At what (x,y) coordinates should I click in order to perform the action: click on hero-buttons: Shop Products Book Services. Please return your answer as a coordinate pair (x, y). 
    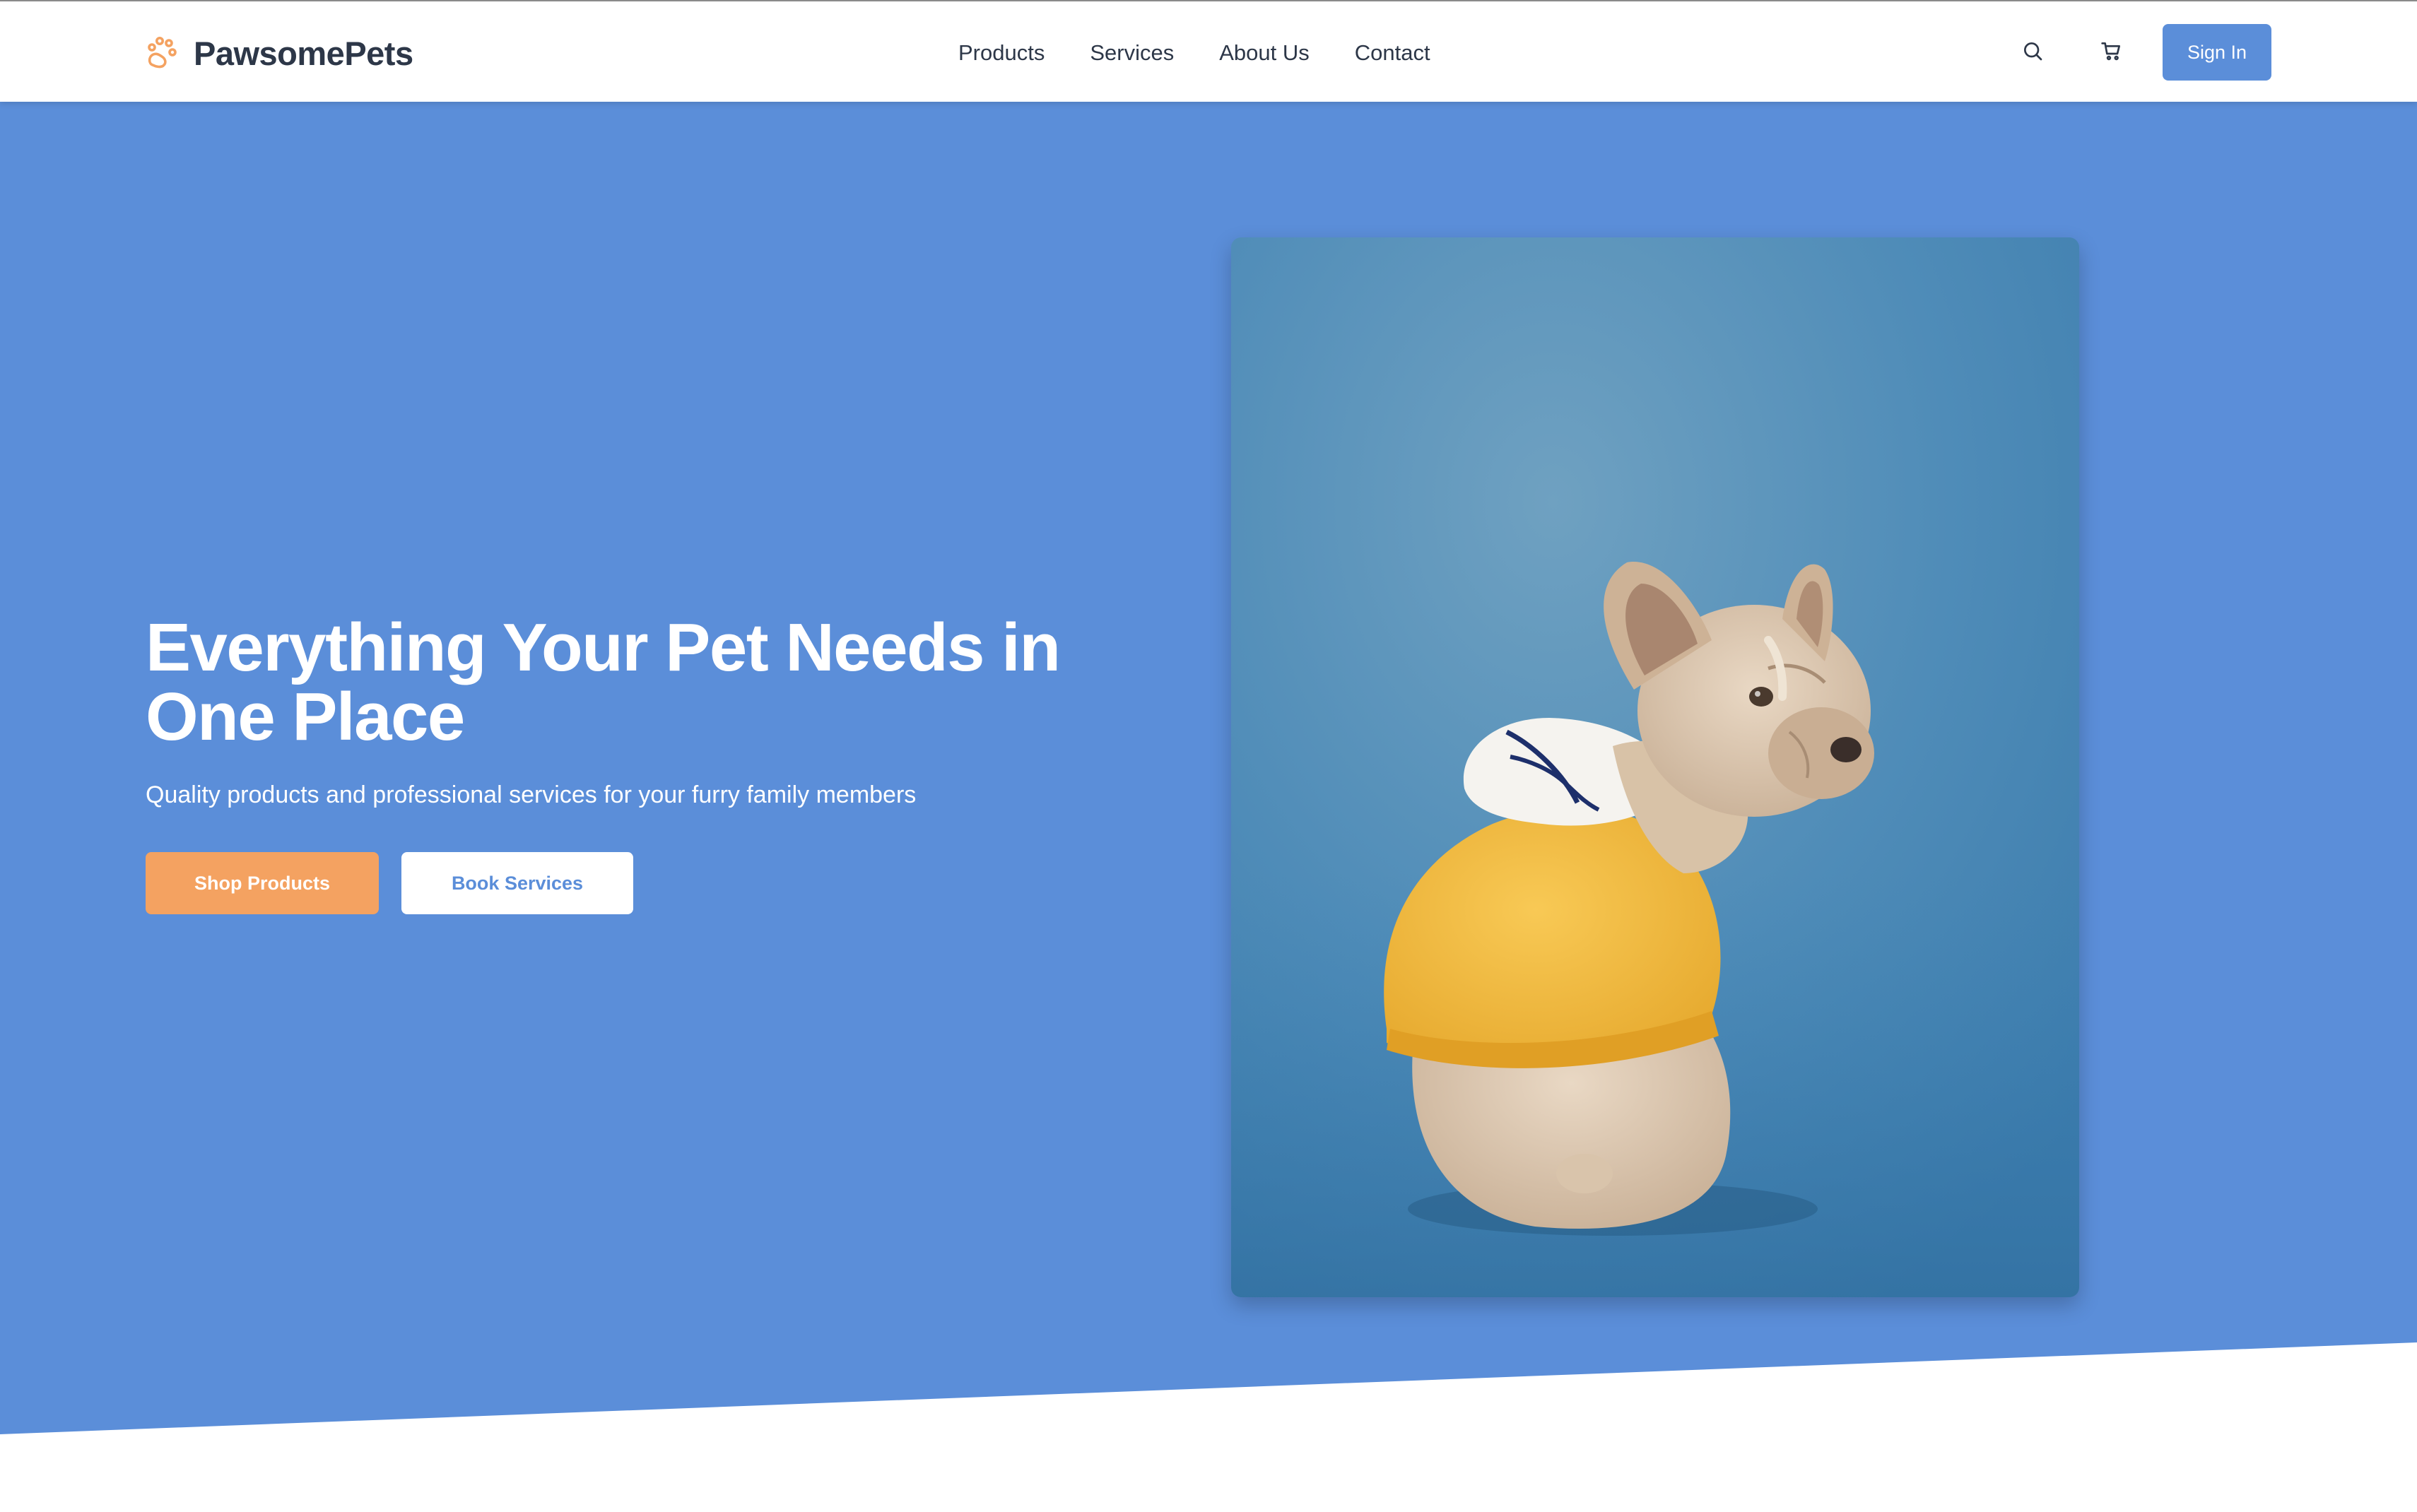
    Looking at the image, I should click on (389, 883).